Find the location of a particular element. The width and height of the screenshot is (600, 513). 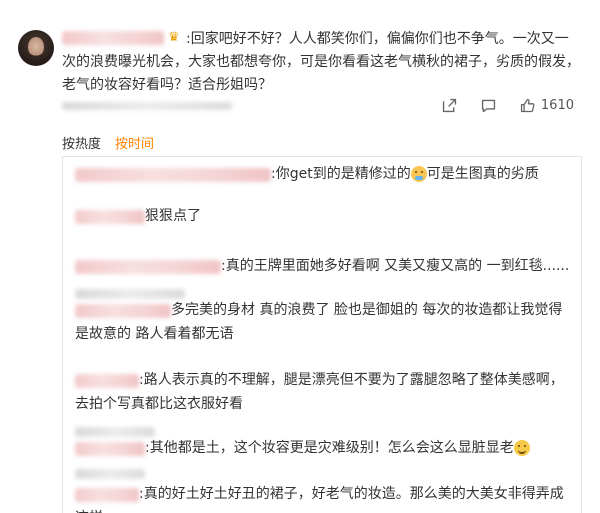

share-icon is located at coordinates (449, 105).